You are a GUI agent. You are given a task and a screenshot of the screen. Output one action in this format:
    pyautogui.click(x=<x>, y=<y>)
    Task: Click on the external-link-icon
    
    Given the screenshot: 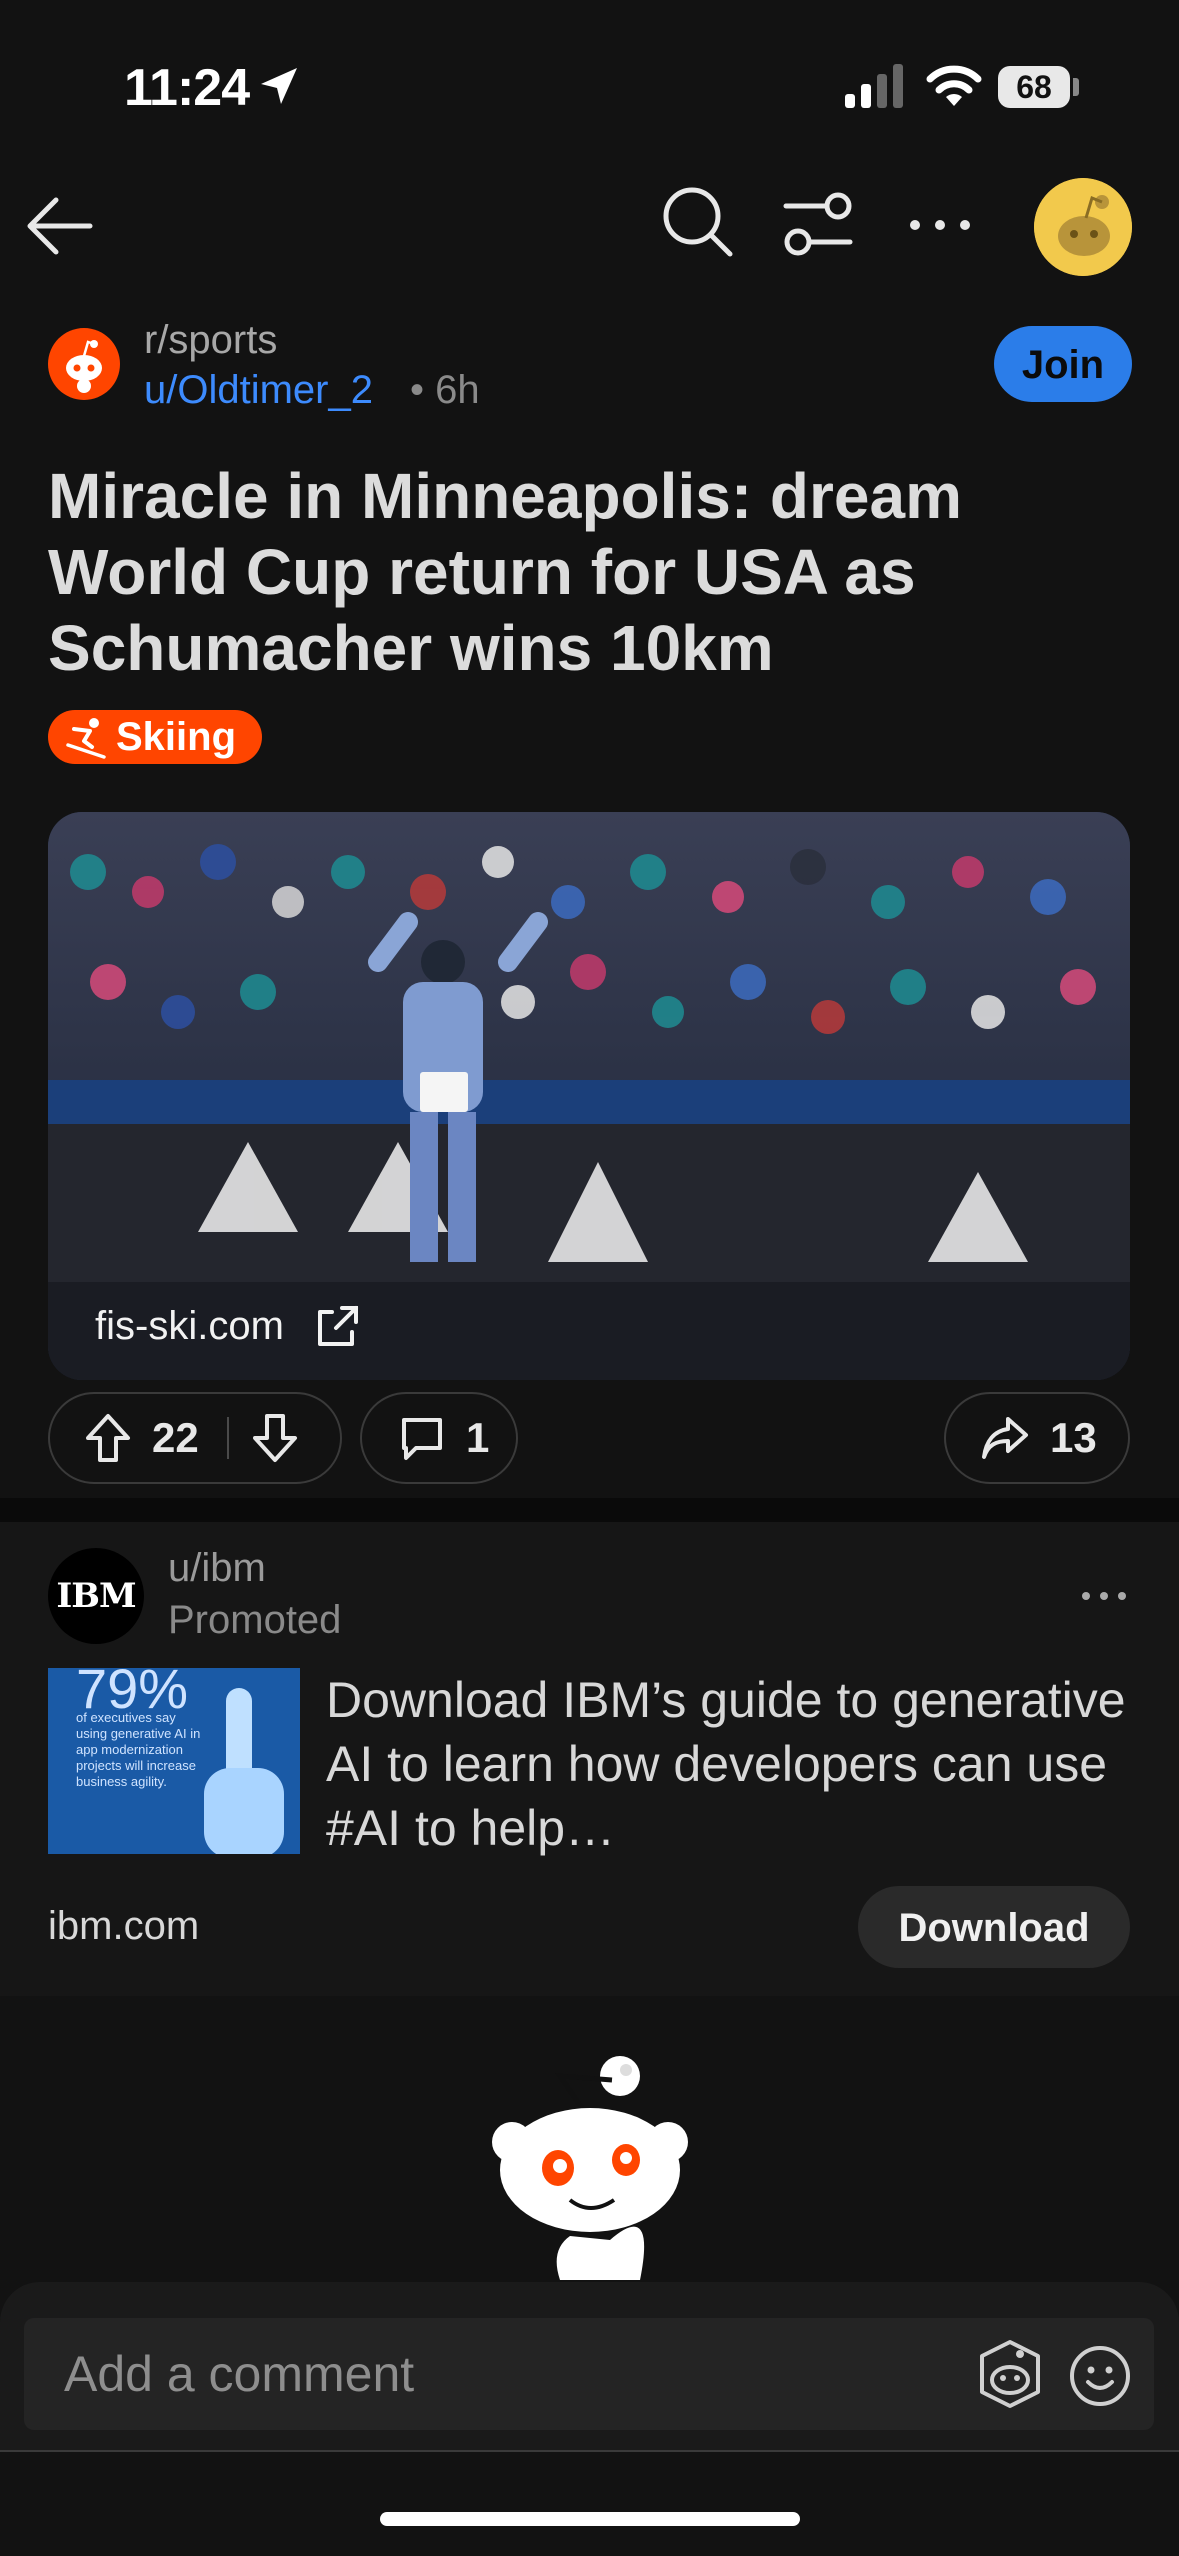 What is the action you would take?
    pyautogui.click(x=337, y=1327)
    